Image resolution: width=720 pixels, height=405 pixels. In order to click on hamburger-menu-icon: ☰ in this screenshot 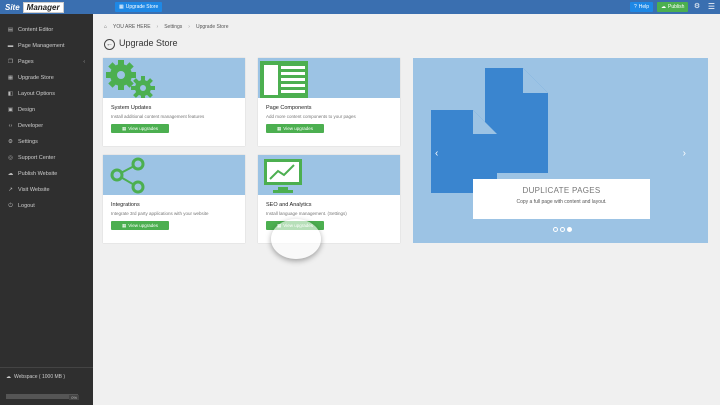, I will do `click(711, 7)`.